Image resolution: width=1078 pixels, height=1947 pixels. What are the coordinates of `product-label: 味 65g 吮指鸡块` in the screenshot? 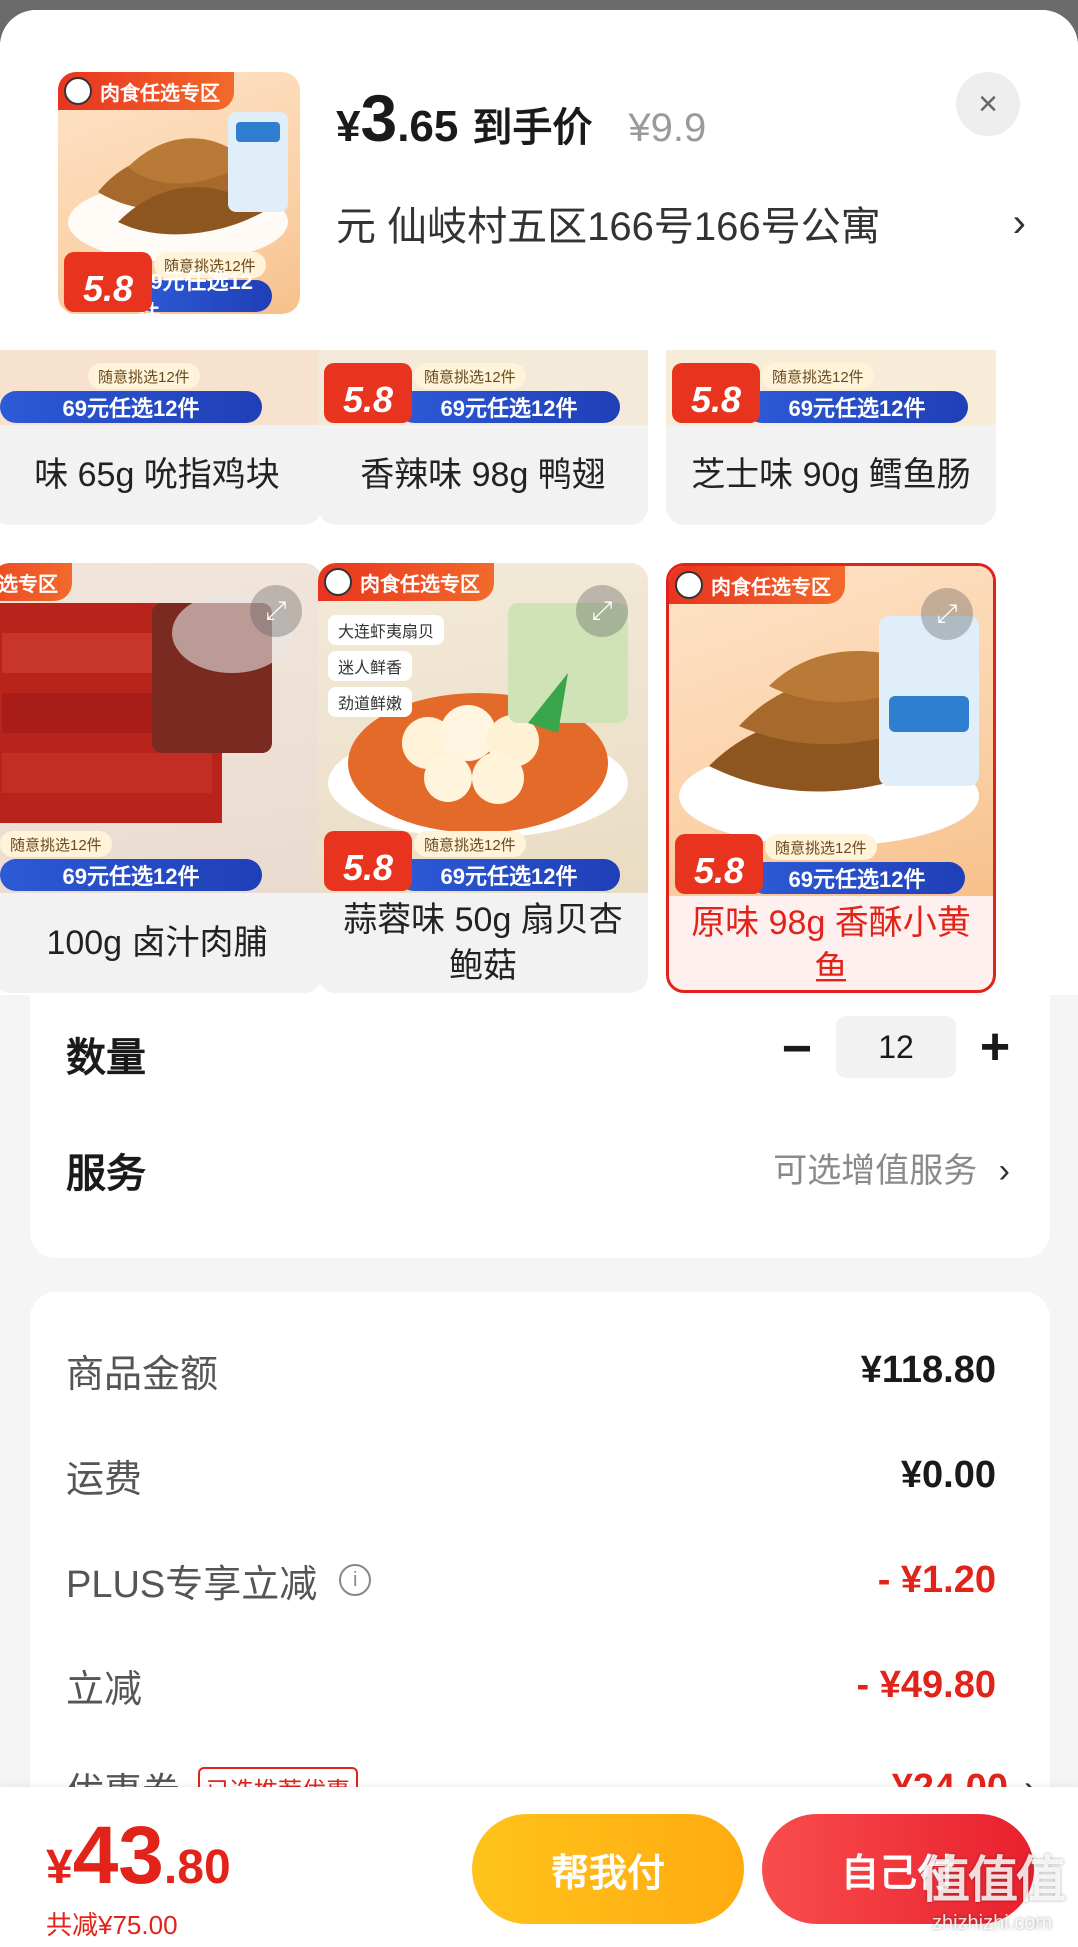 It's located at (157, 475).